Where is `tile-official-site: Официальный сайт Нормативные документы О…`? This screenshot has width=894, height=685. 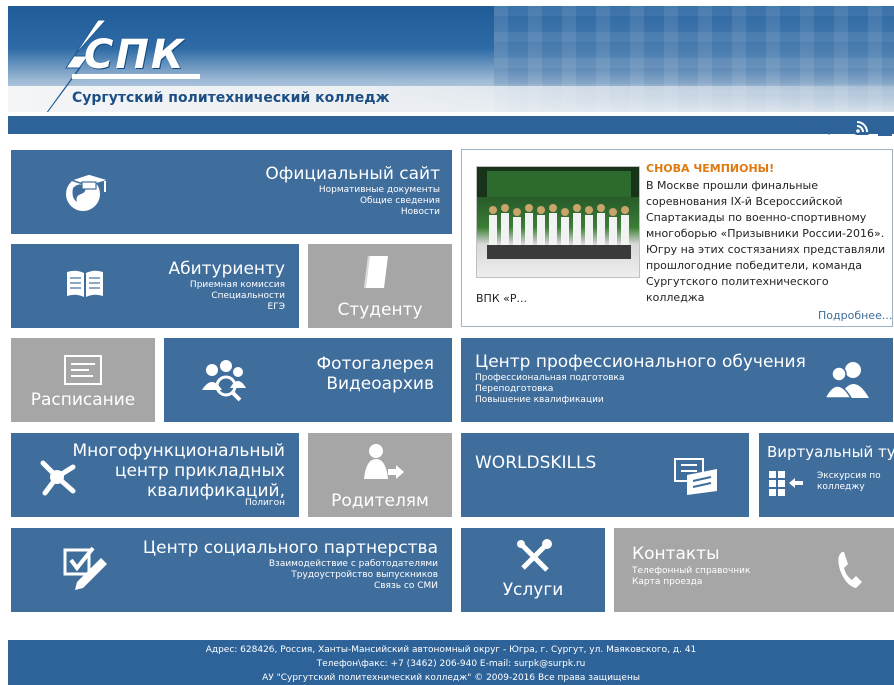 tile-official-site: Официальный сайт Нормативные документы О… is located at coordinates (231, 192).